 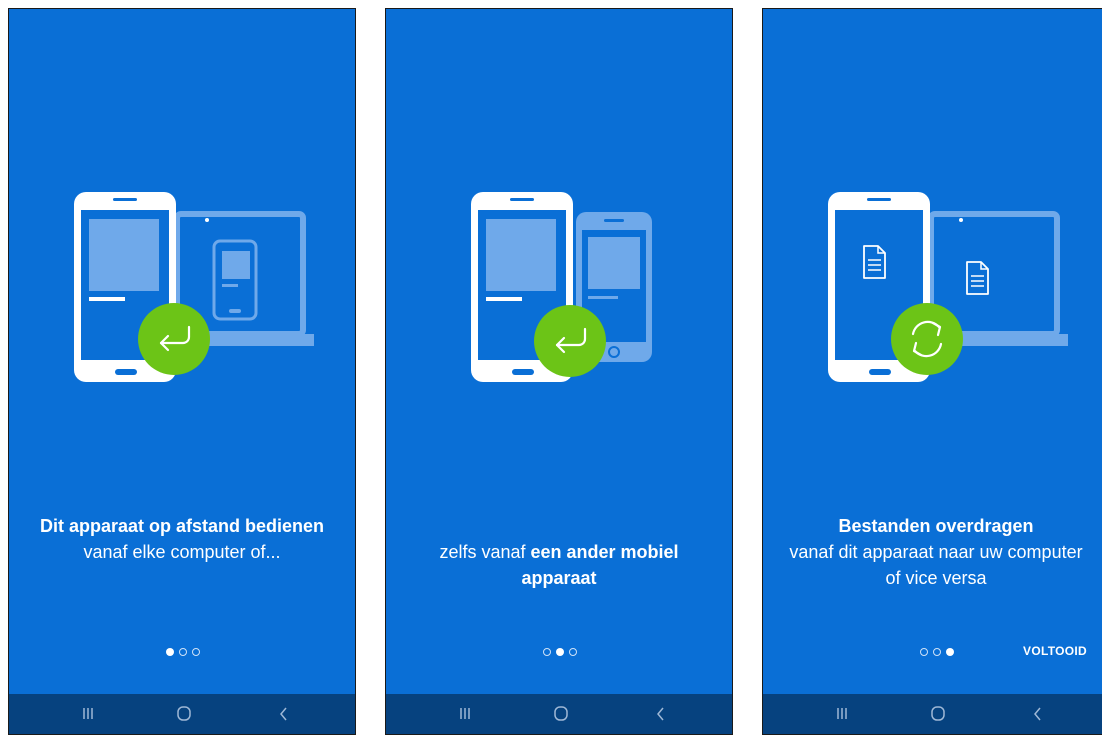 What do you see at coordinates (936, 526) in the screenshot?
I see `caption-bold-text: Bestanden overdragen` at bounding box center [936, 526].